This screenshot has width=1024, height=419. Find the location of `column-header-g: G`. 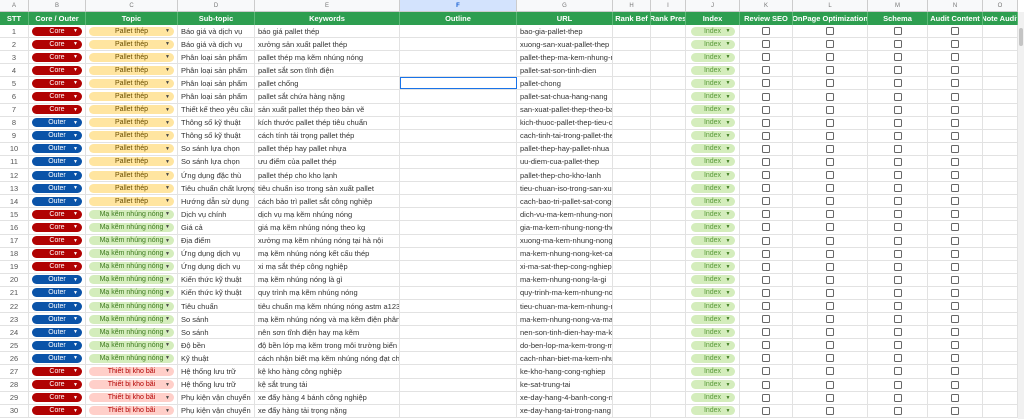

column-header-g: G is located at coordinates (565, 5).